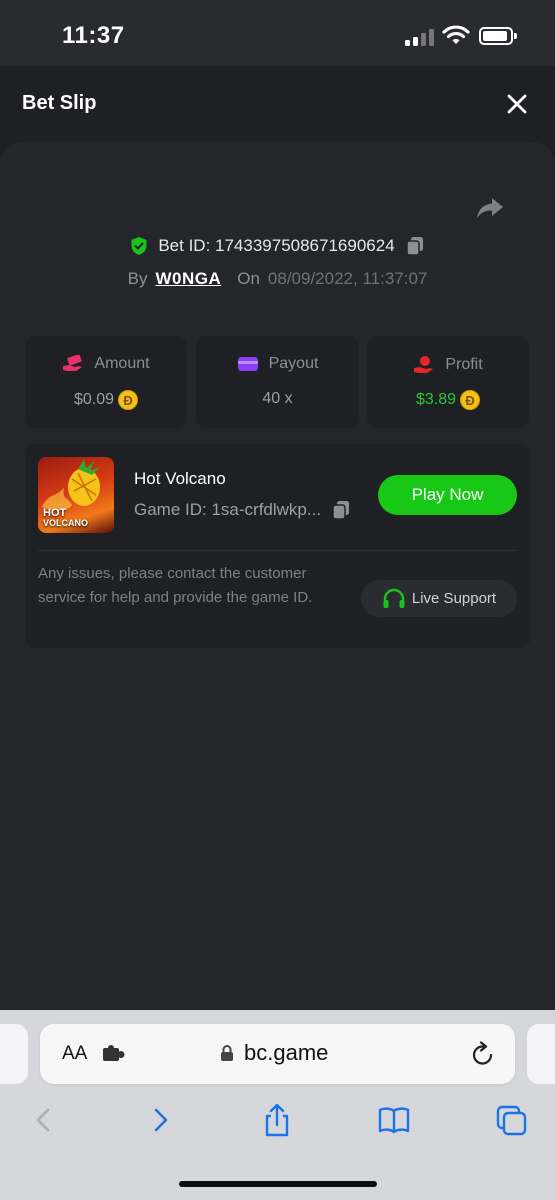  Describe the element at coordinates (76, 495) in the screenshot. I see `game-thumbnail: HOT VOLCANO` at that location.